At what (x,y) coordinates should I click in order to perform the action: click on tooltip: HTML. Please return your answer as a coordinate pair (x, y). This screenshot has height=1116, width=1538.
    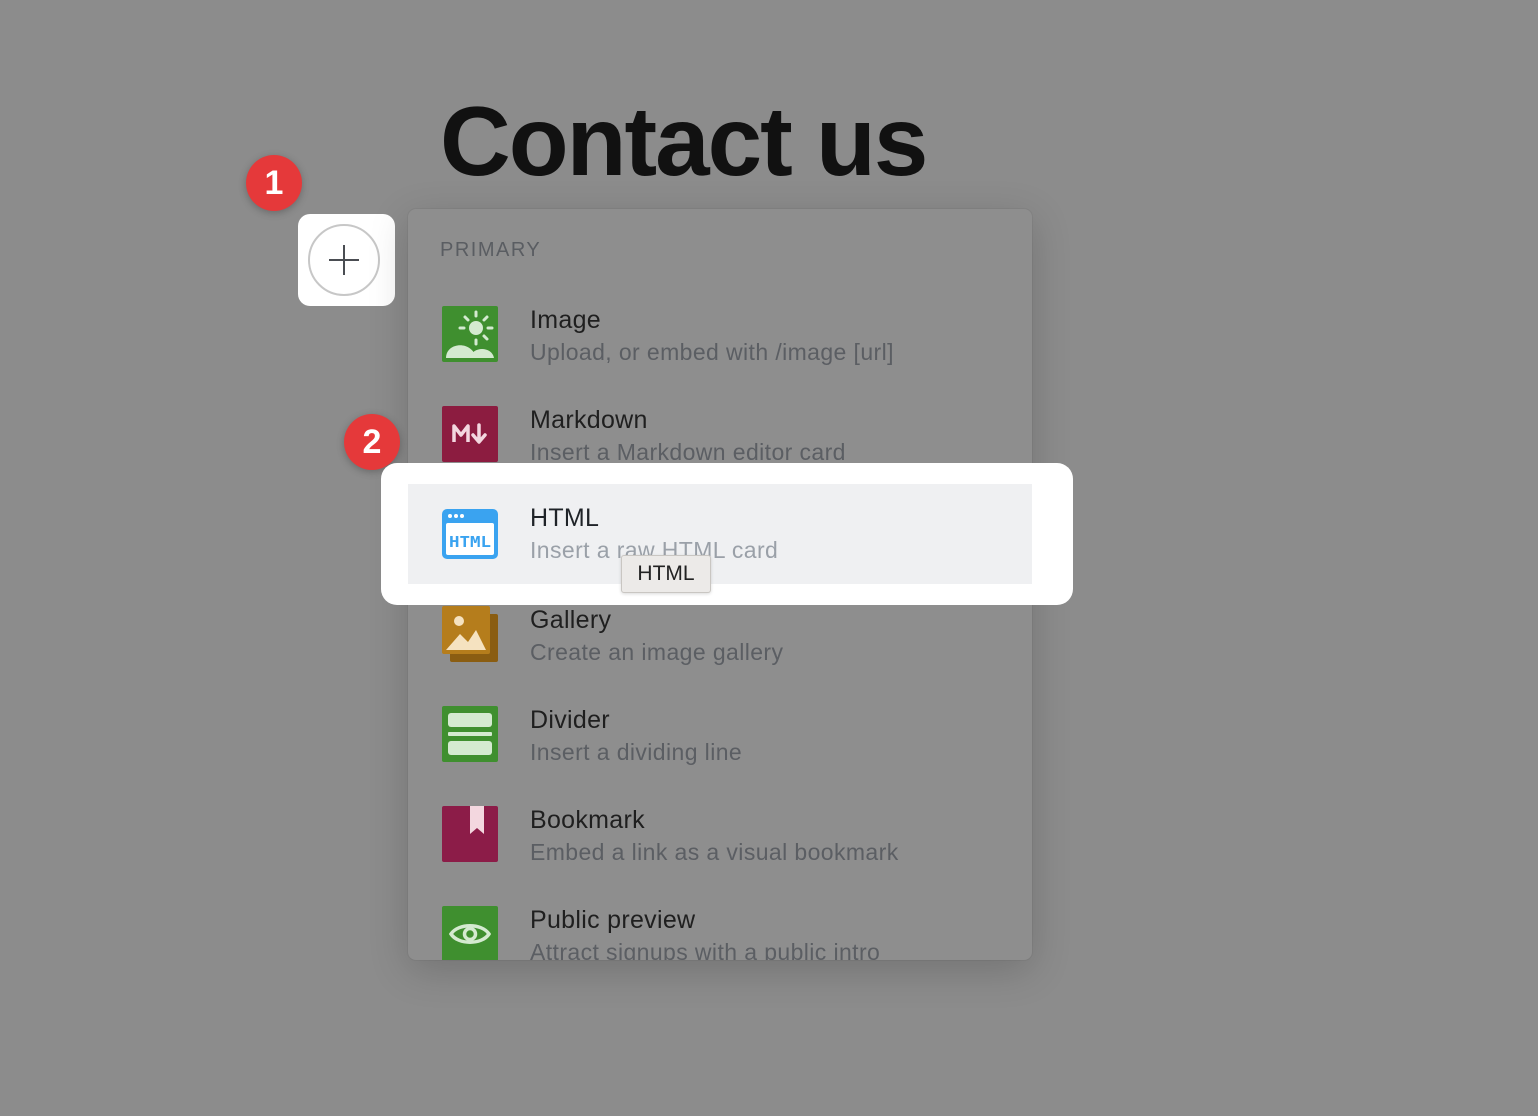
    Looking at the image, I should click on (666, 574).